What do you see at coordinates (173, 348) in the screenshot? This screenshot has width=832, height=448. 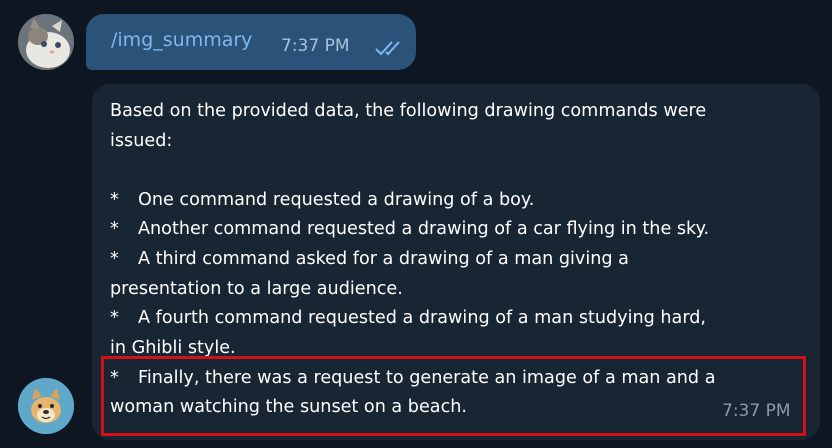 I see `list-item-4-continuation: in Ghibli style.` at bounding box center [173, 348].